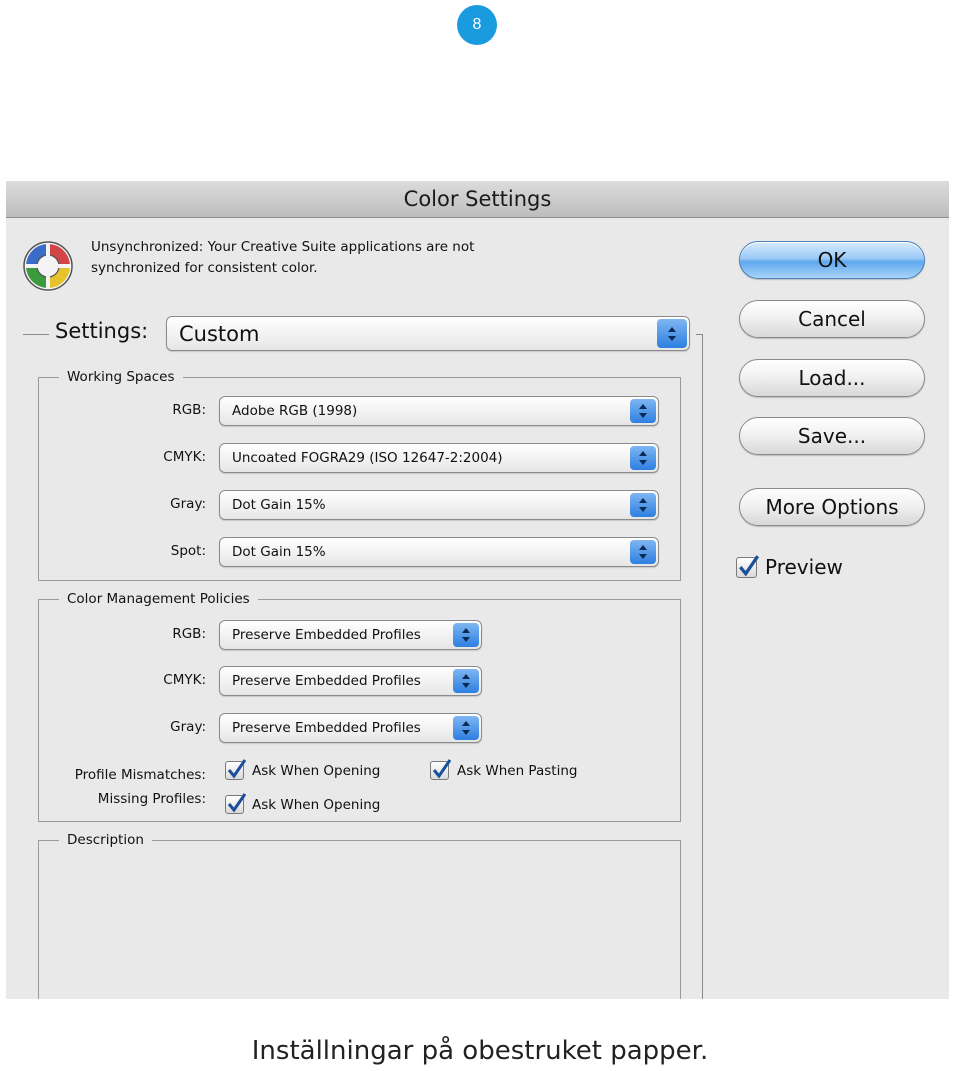 This screenshot has height=1071, width=960. What do you see at coordinates (188, 727) in the screenshot?
I see `policy-gray-label: Gray:` at bounding box center [188, 727].